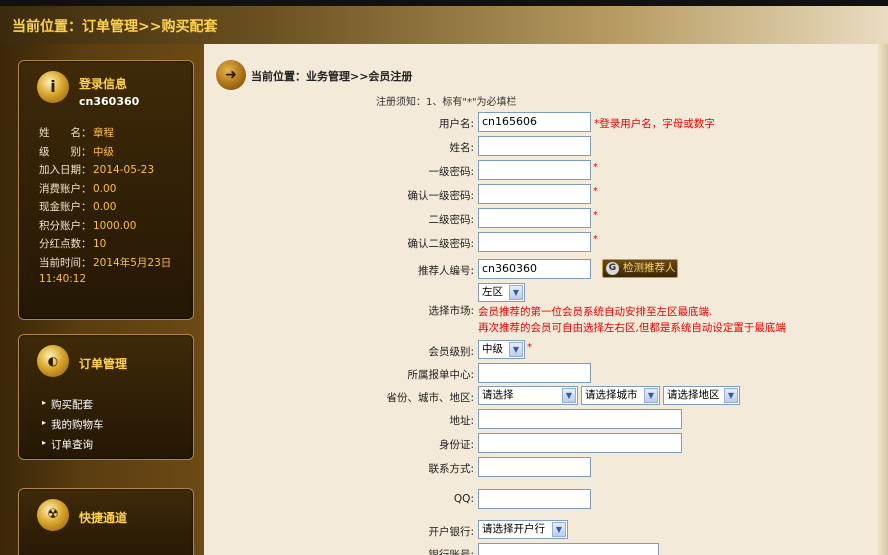 The width and height of the screenshot is (888, 555). Describe the element at coordinates (446, 102) in the screenshot. I see `registration-notice: 注册须知：1、标有"*"为必填栏` at that location.